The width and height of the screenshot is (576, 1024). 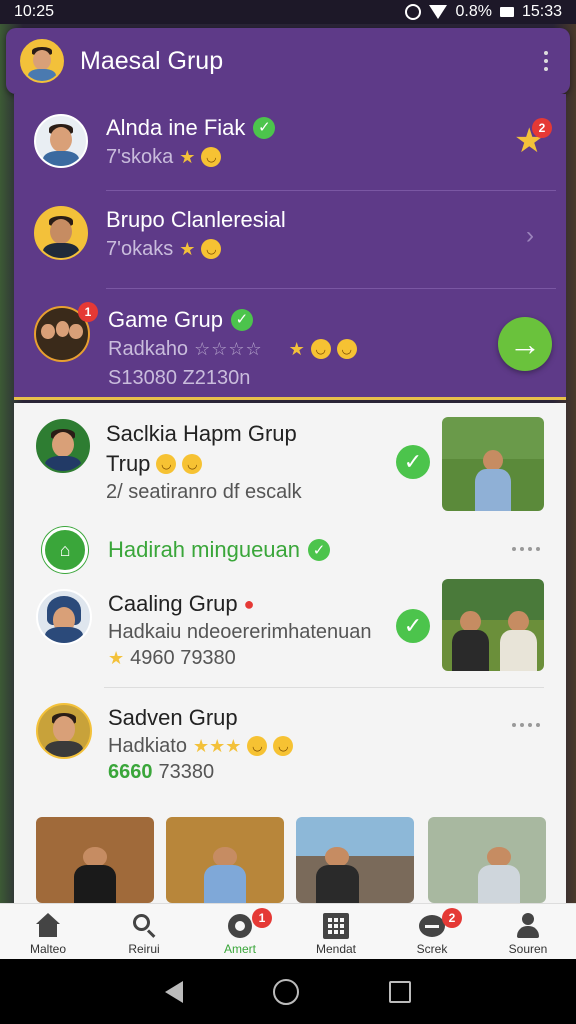 What do you see at coordinates (473, 11) in the screenshot?
I see `battery-percent: 0.8%` at bounding box center [473, 11].